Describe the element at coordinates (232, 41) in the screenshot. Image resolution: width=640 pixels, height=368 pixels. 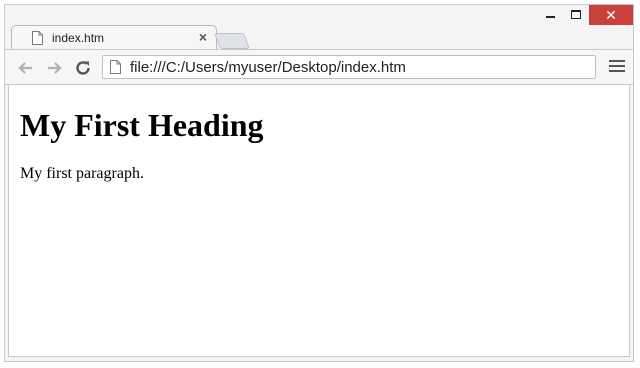
I see `new-tab-button` at that location.